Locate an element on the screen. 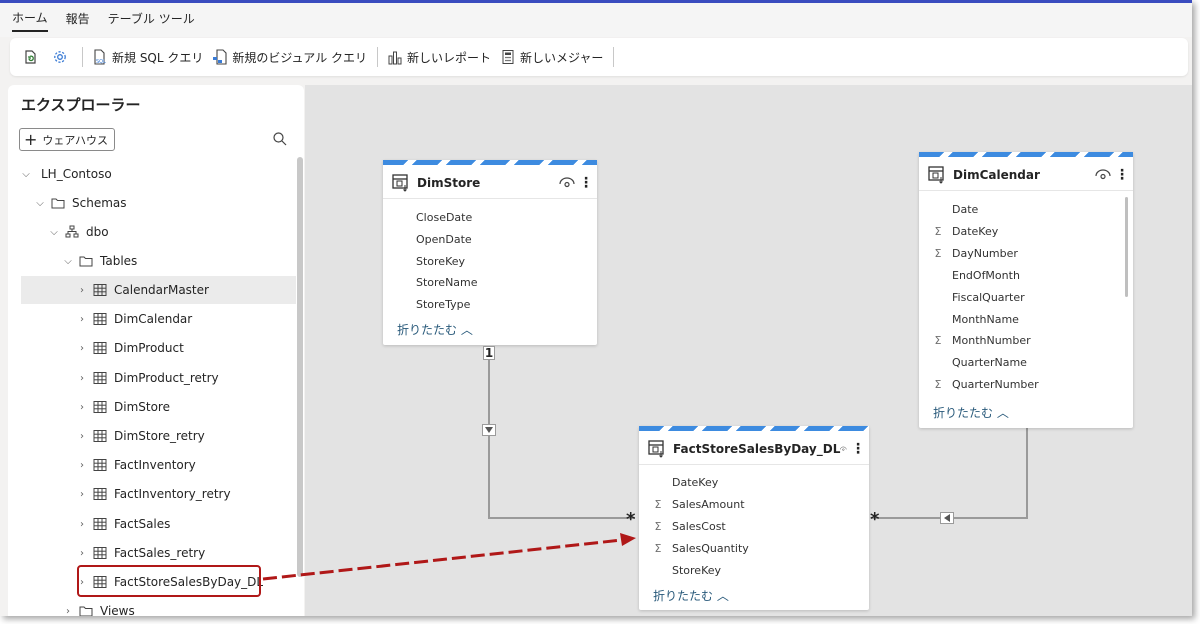 Image resolution: width=1200 pixels, height=624 pixels. column-item: Date is located at coordinates (954, 209).